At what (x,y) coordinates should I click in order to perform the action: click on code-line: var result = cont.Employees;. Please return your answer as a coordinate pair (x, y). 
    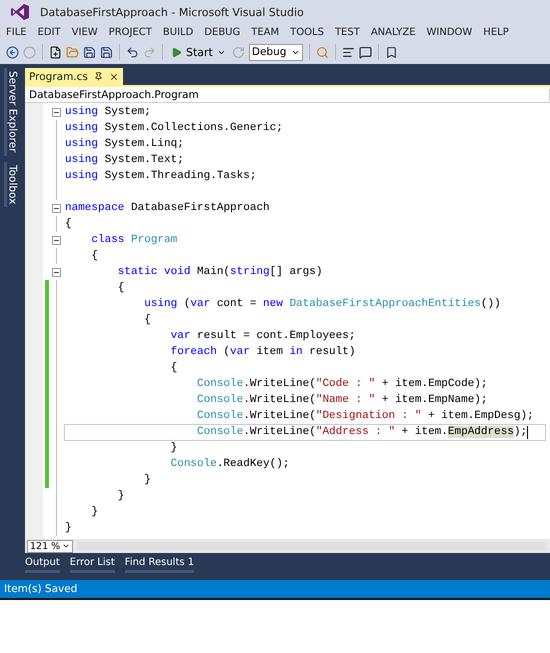
    Looking at the image, I should click on (263, 336).